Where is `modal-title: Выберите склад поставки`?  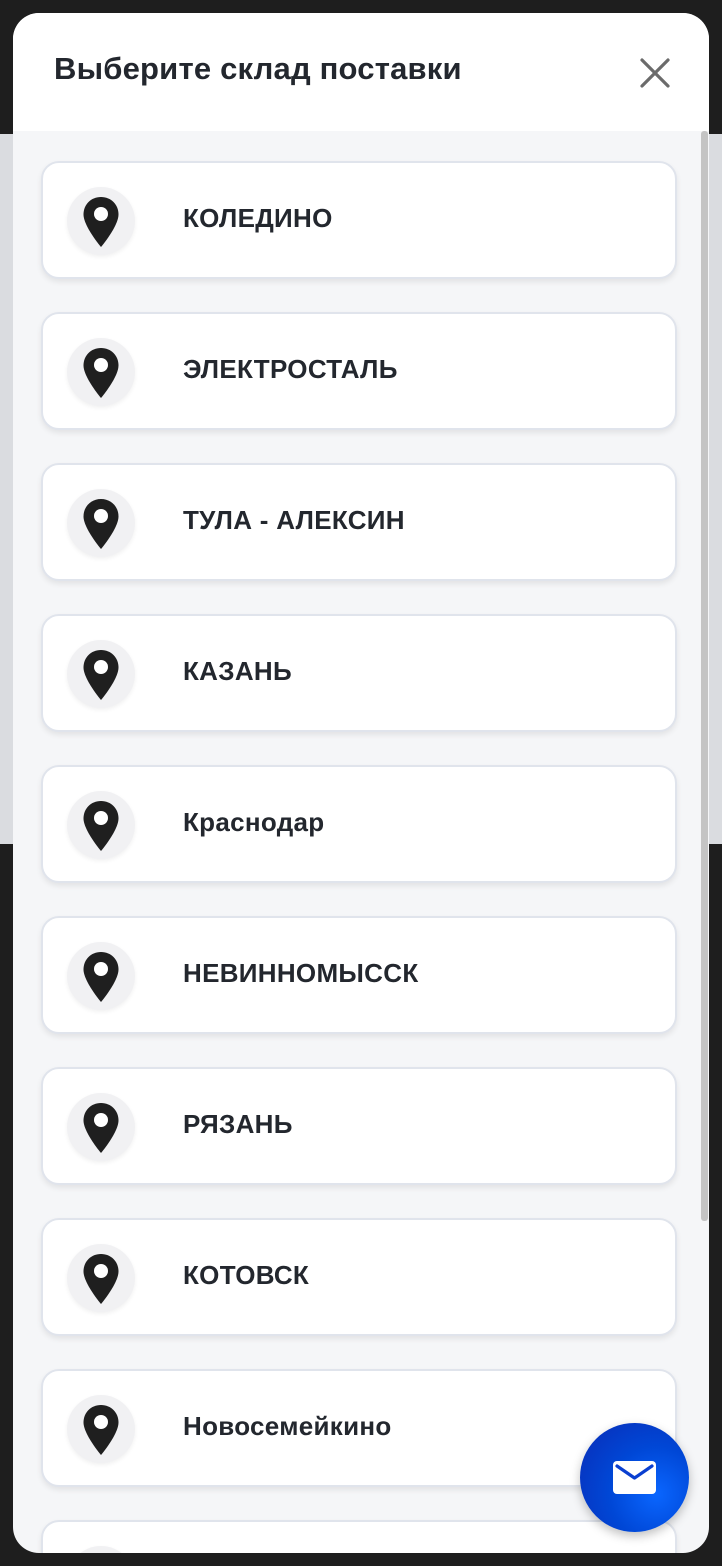
modal-title: Выберите склад поставки is located at coordinates (258, 68).